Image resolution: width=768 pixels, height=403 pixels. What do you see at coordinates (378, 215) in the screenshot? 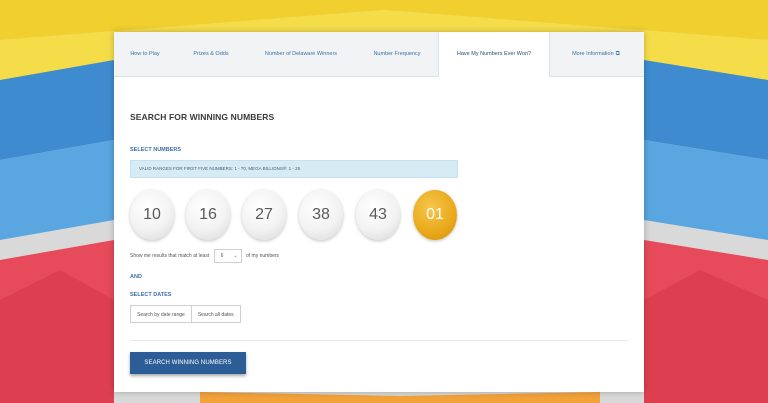
I see `number-ball: 43` at bounding box center [378, 215].